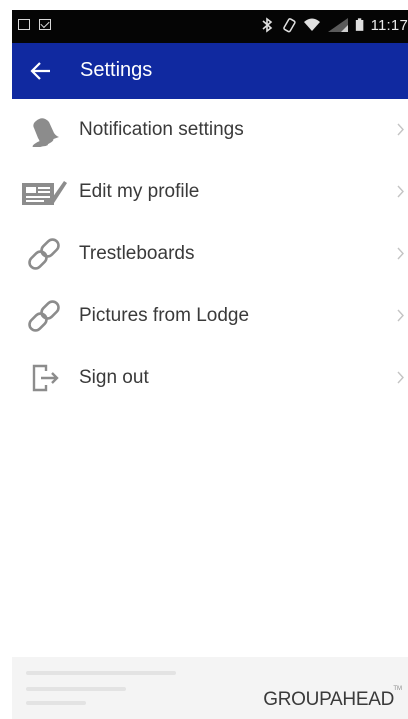 This screenshot has width=408, height=719. I want to click on signal-icon, so click(337, 25).